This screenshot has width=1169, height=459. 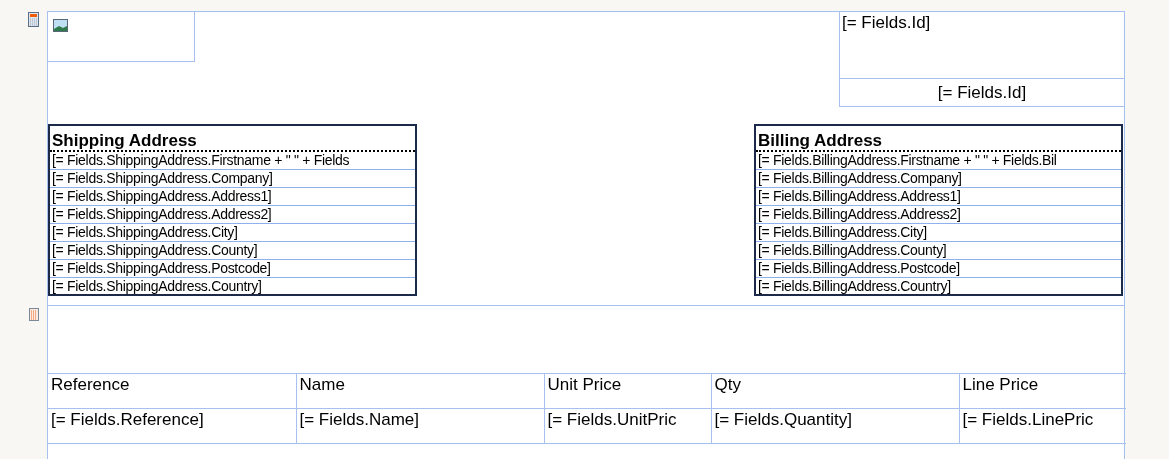 What do you see at coordinates (232, 233) in the screenshot?
I see `address-field: [= Fields.ShippingAddress.City]` at bounding box center [232, 233].